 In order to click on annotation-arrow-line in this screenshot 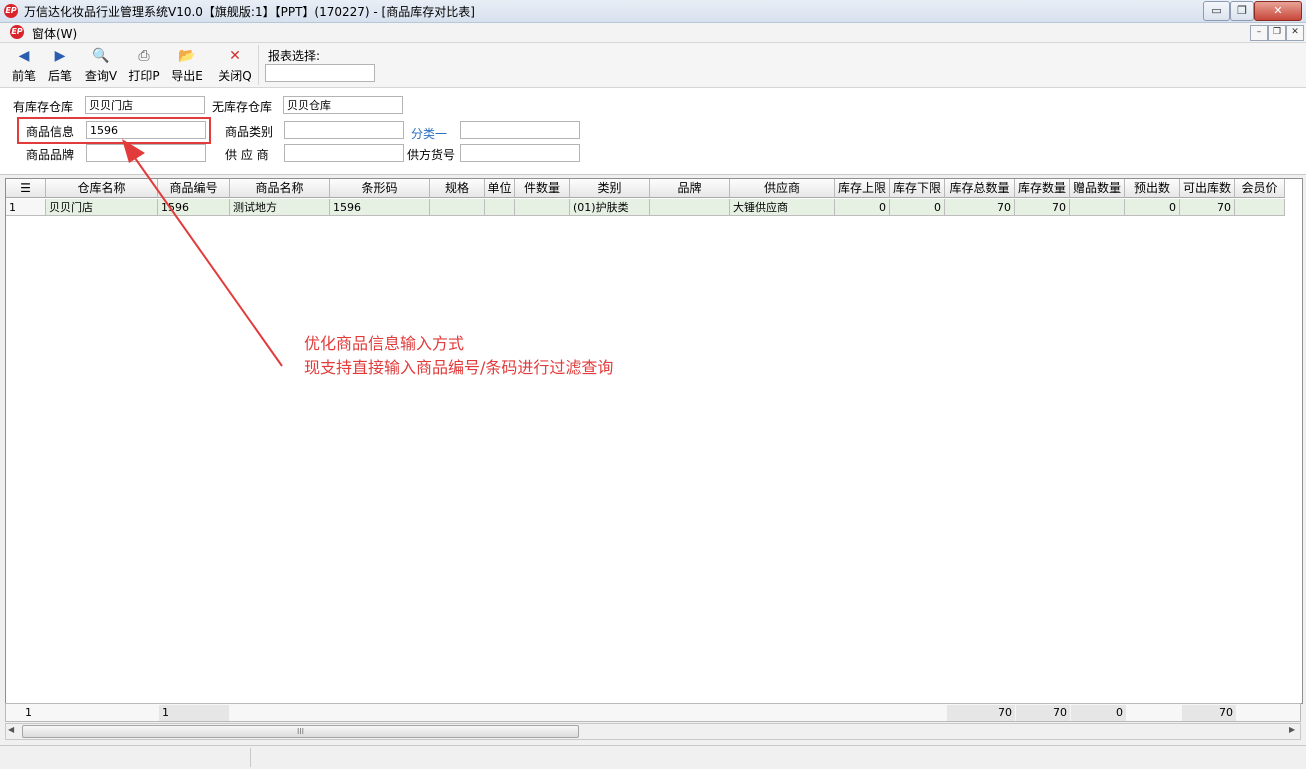, I will do `click(206, 258)`.